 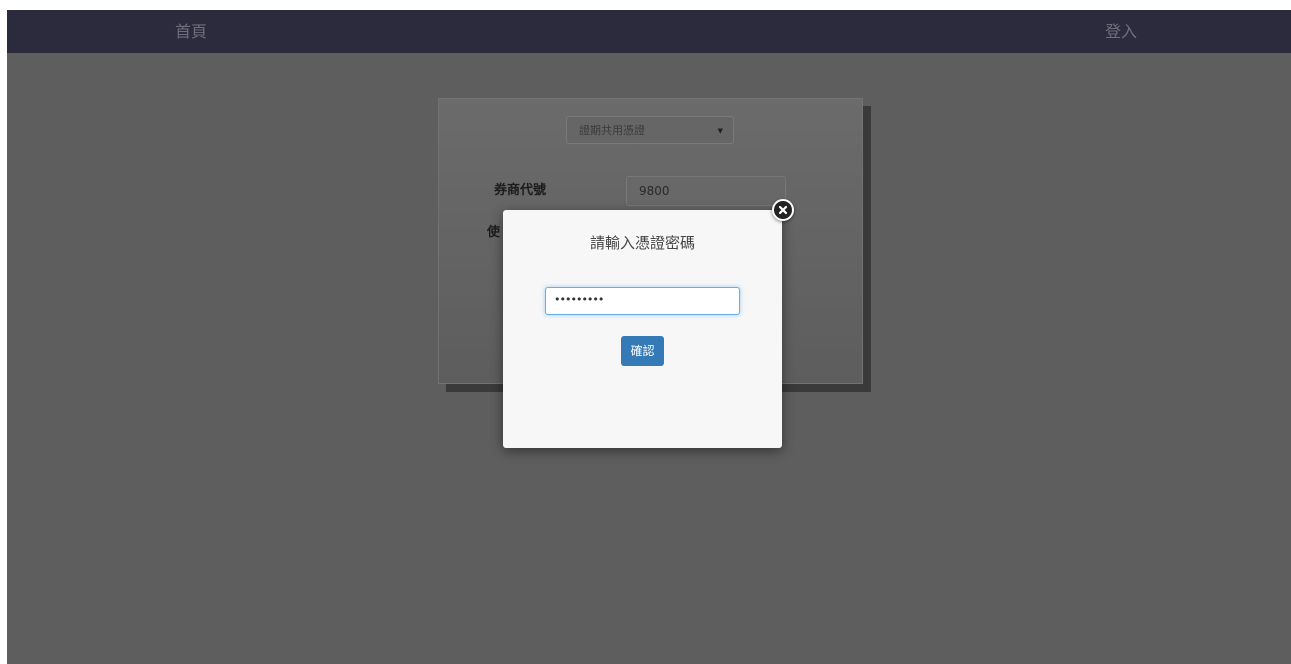 What do you see at coordinates (642, 351) in the screenshot?
I see `confirm-button: 確認` at bounding box center [642, 351].